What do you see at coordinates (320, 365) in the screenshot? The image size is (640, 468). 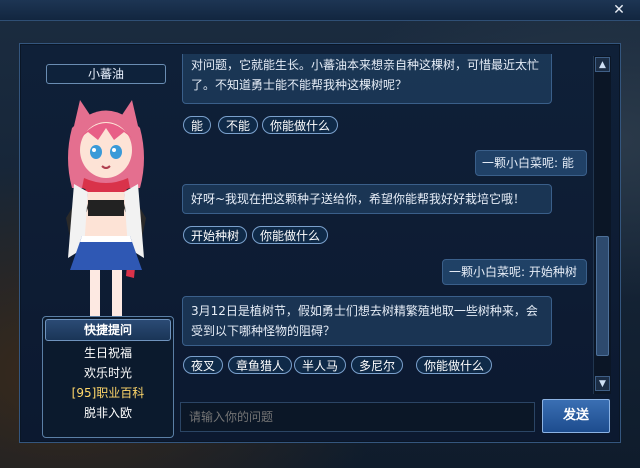 I see `option-centaur: 半人马` at bounding box center [320, 365].